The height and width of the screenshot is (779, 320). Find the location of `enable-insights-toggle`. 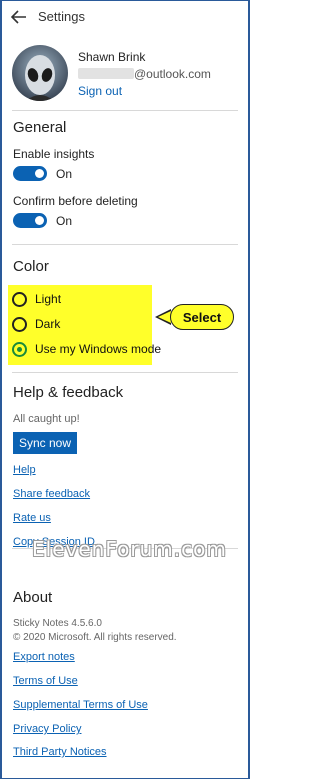

enable-insights-toggle is located at coordinates (30, 173).